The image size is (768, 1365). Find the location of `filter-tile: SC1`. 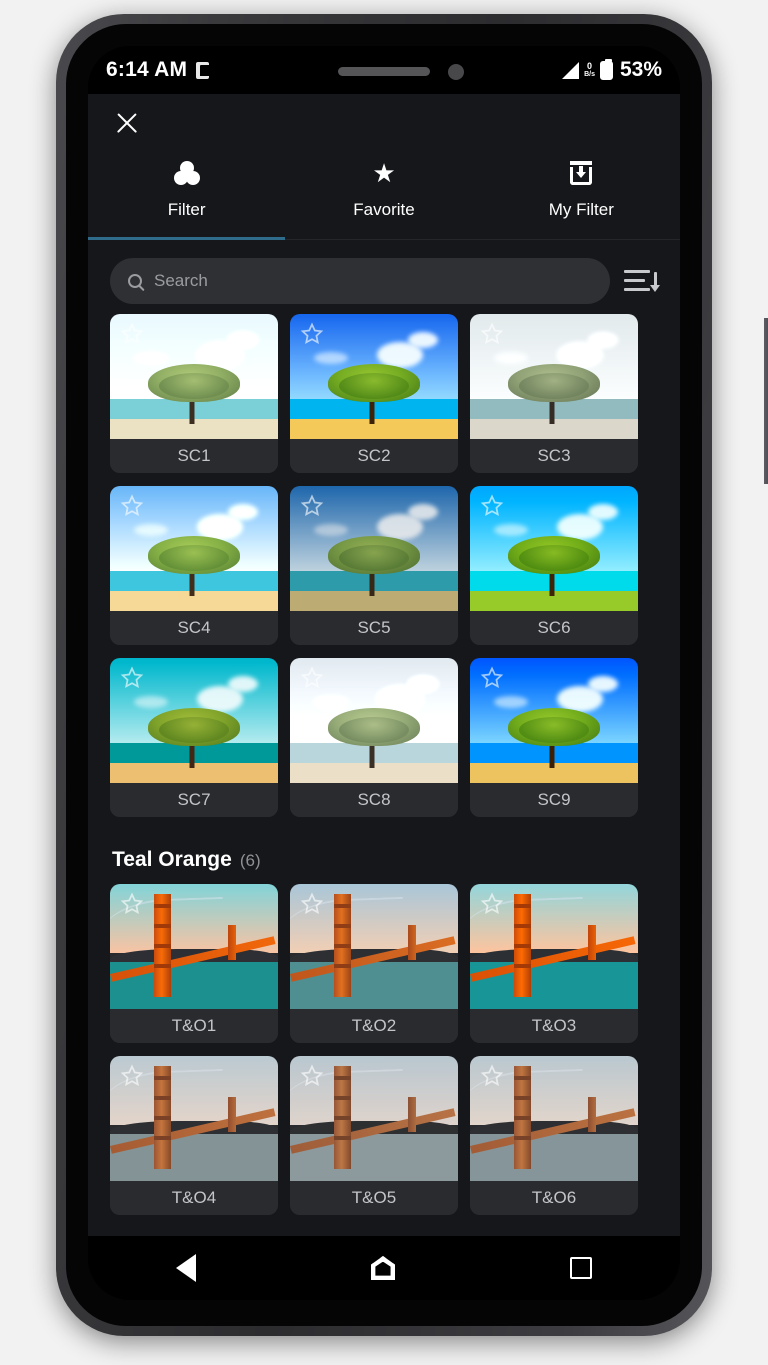

filter-tile: SC1 is located at coordinates (194, 393).